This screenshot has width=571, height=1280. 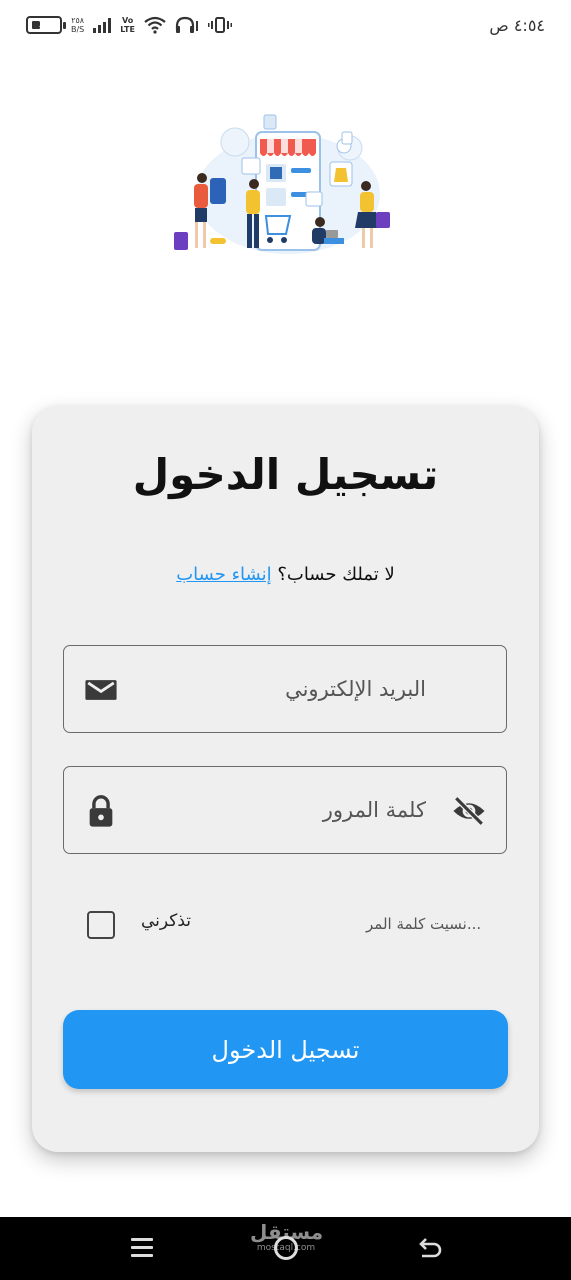 What do you see at coordinates (285, 29) in the screenshot?
I see `status-bar: 15 ٢٥٨ B/S Vo LTE ٤:٥٤ ص` at bounding box center [285, 29].